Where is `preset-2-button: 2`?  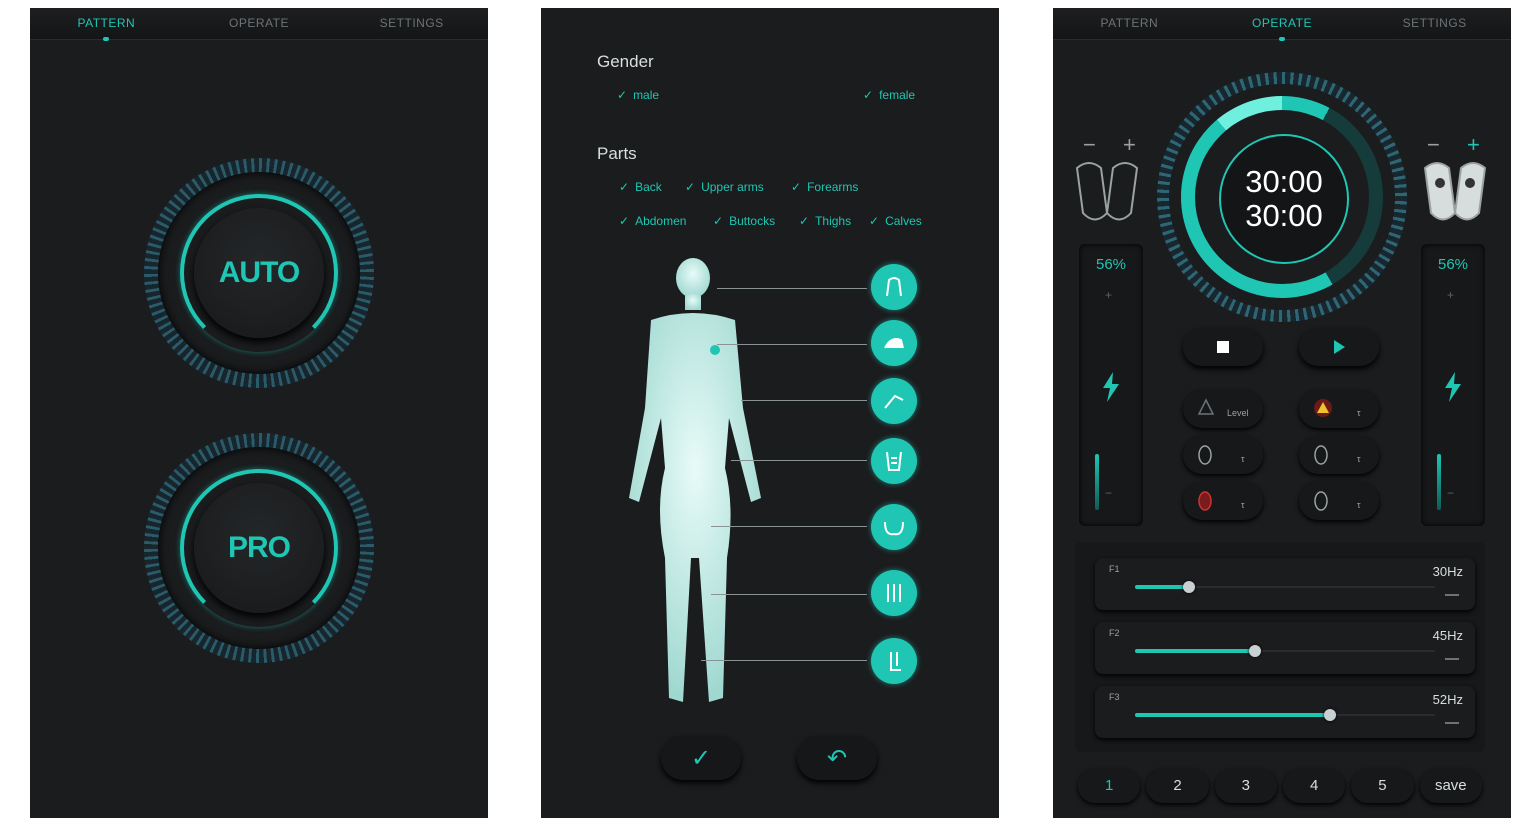
preset-2-button: 2 is located at coordinates (1177, 786).